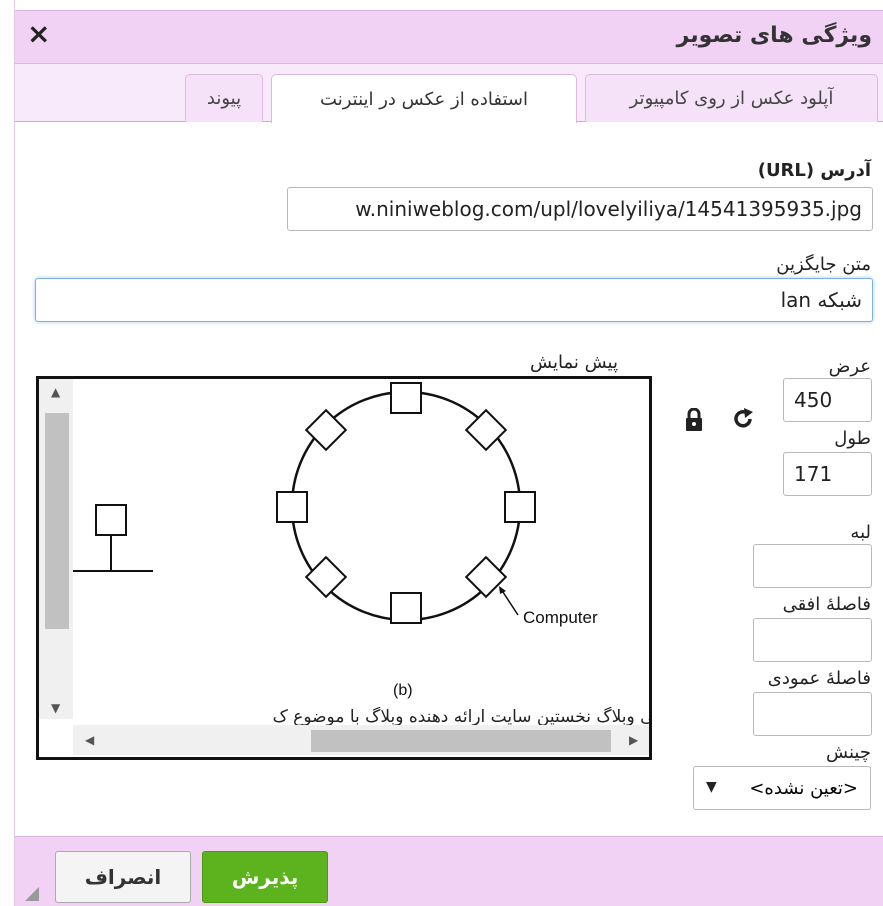 This screenshot has height=906, width=883. What do you see at coordinates (827, 400) in the screenshot?
I see `width-input` at bounding box center [827, 400].